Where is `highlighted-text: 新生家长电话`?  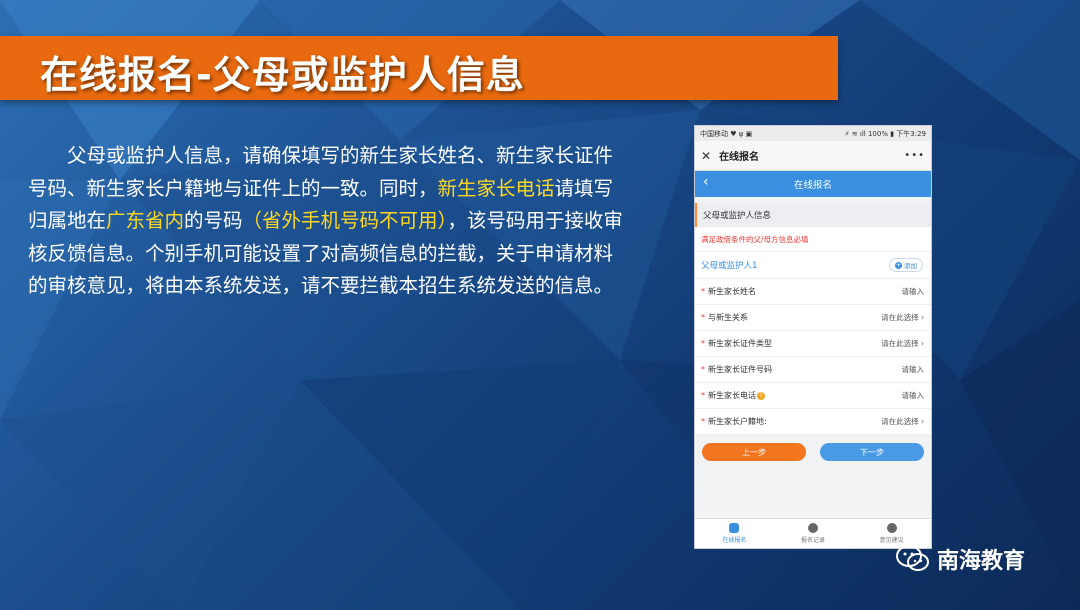
highlighted-text: 新生家长电话 is located at coordinates (496, 188).